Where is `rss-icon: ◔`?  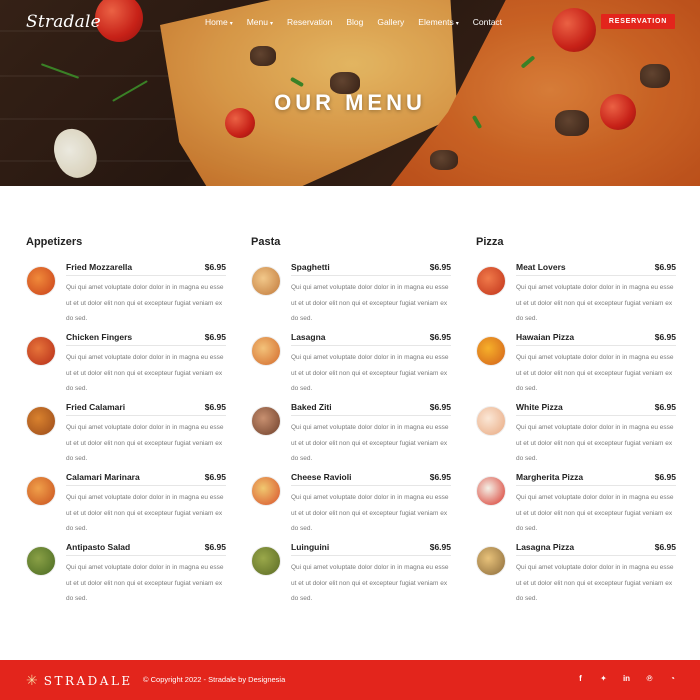 rss-icon: ◔ is located at coordinates (672, 678).